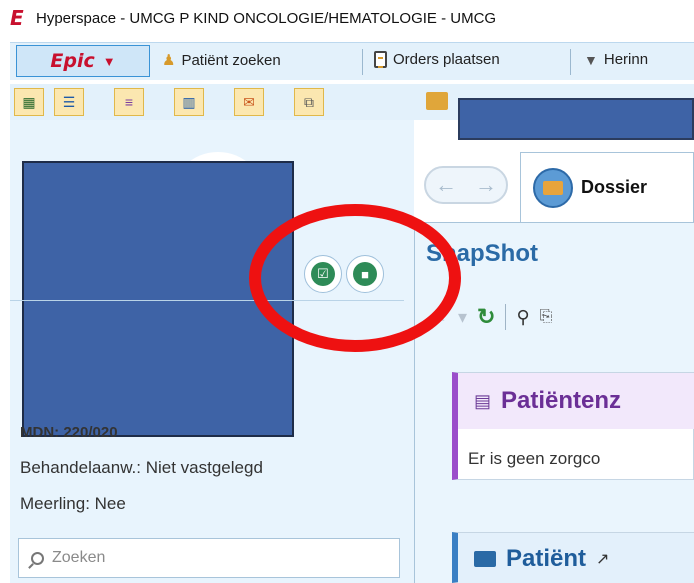  Describe the element at coordinates (446, 185) in the screenshot. I see `back-arrow-icon: ←` at that location.